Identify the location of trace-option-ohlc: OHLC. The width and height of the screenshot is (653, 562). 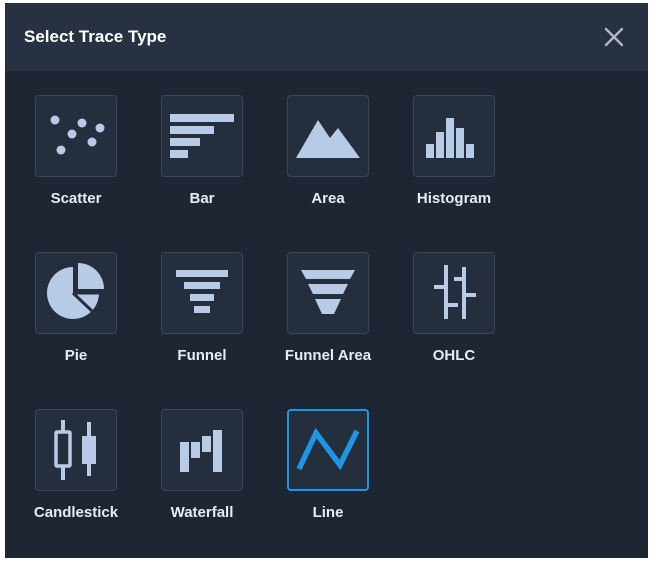
(445, 296).